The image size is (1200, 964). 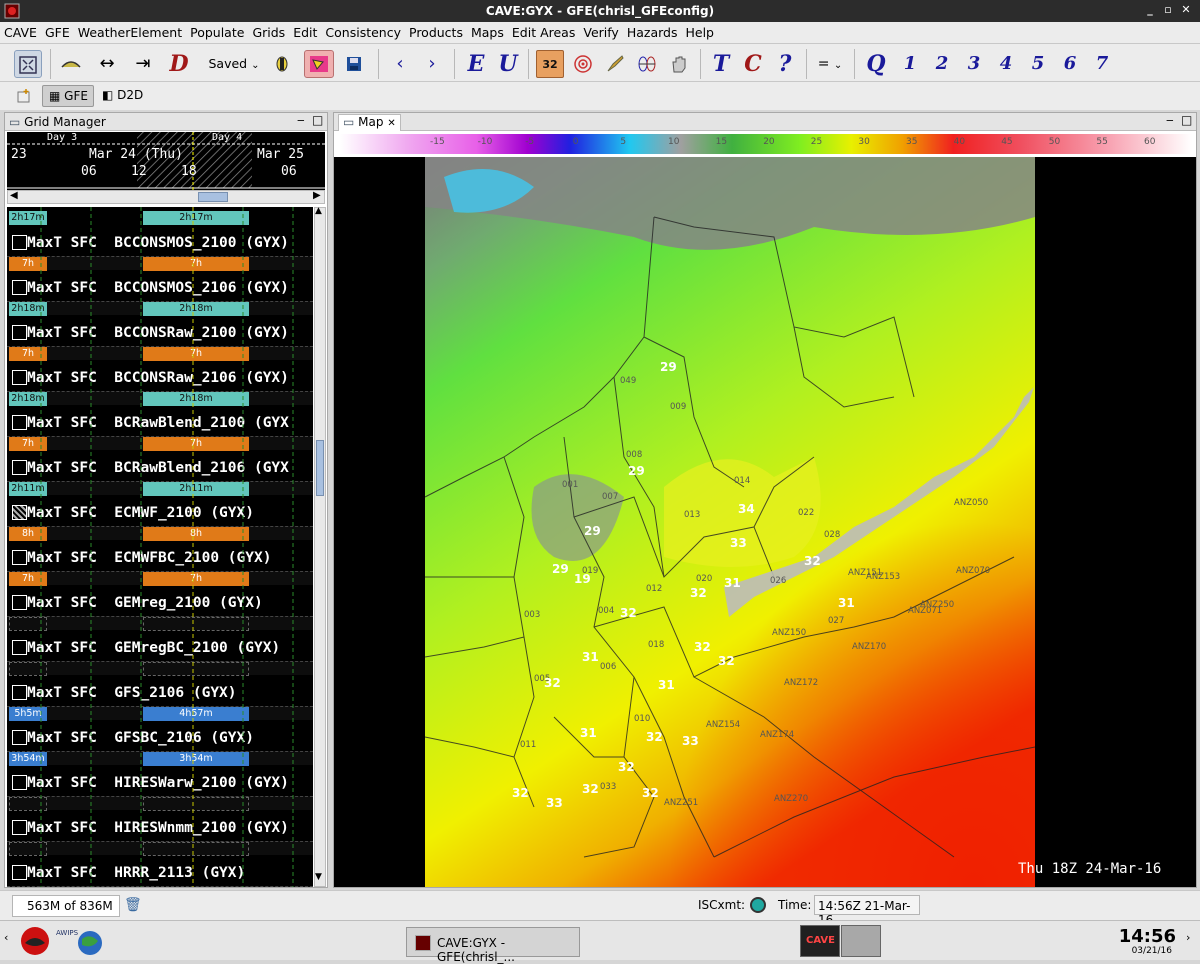 What do you see at coordinates (160, 474) in the screenshot?
I see `grid-row: MaxT SFC BCRawBlend_2106 (GYX 2h11m 2h11m` at bounding box center [160, 474].